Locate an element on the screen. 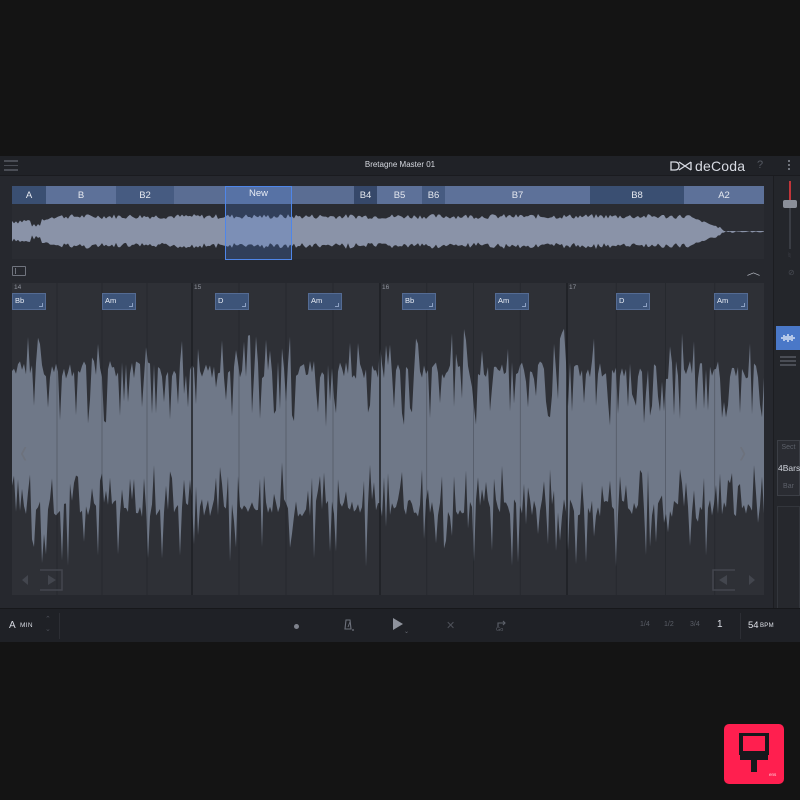 The image size is (800, 800). bar-number: 15 is located at coordinates (198, 287).